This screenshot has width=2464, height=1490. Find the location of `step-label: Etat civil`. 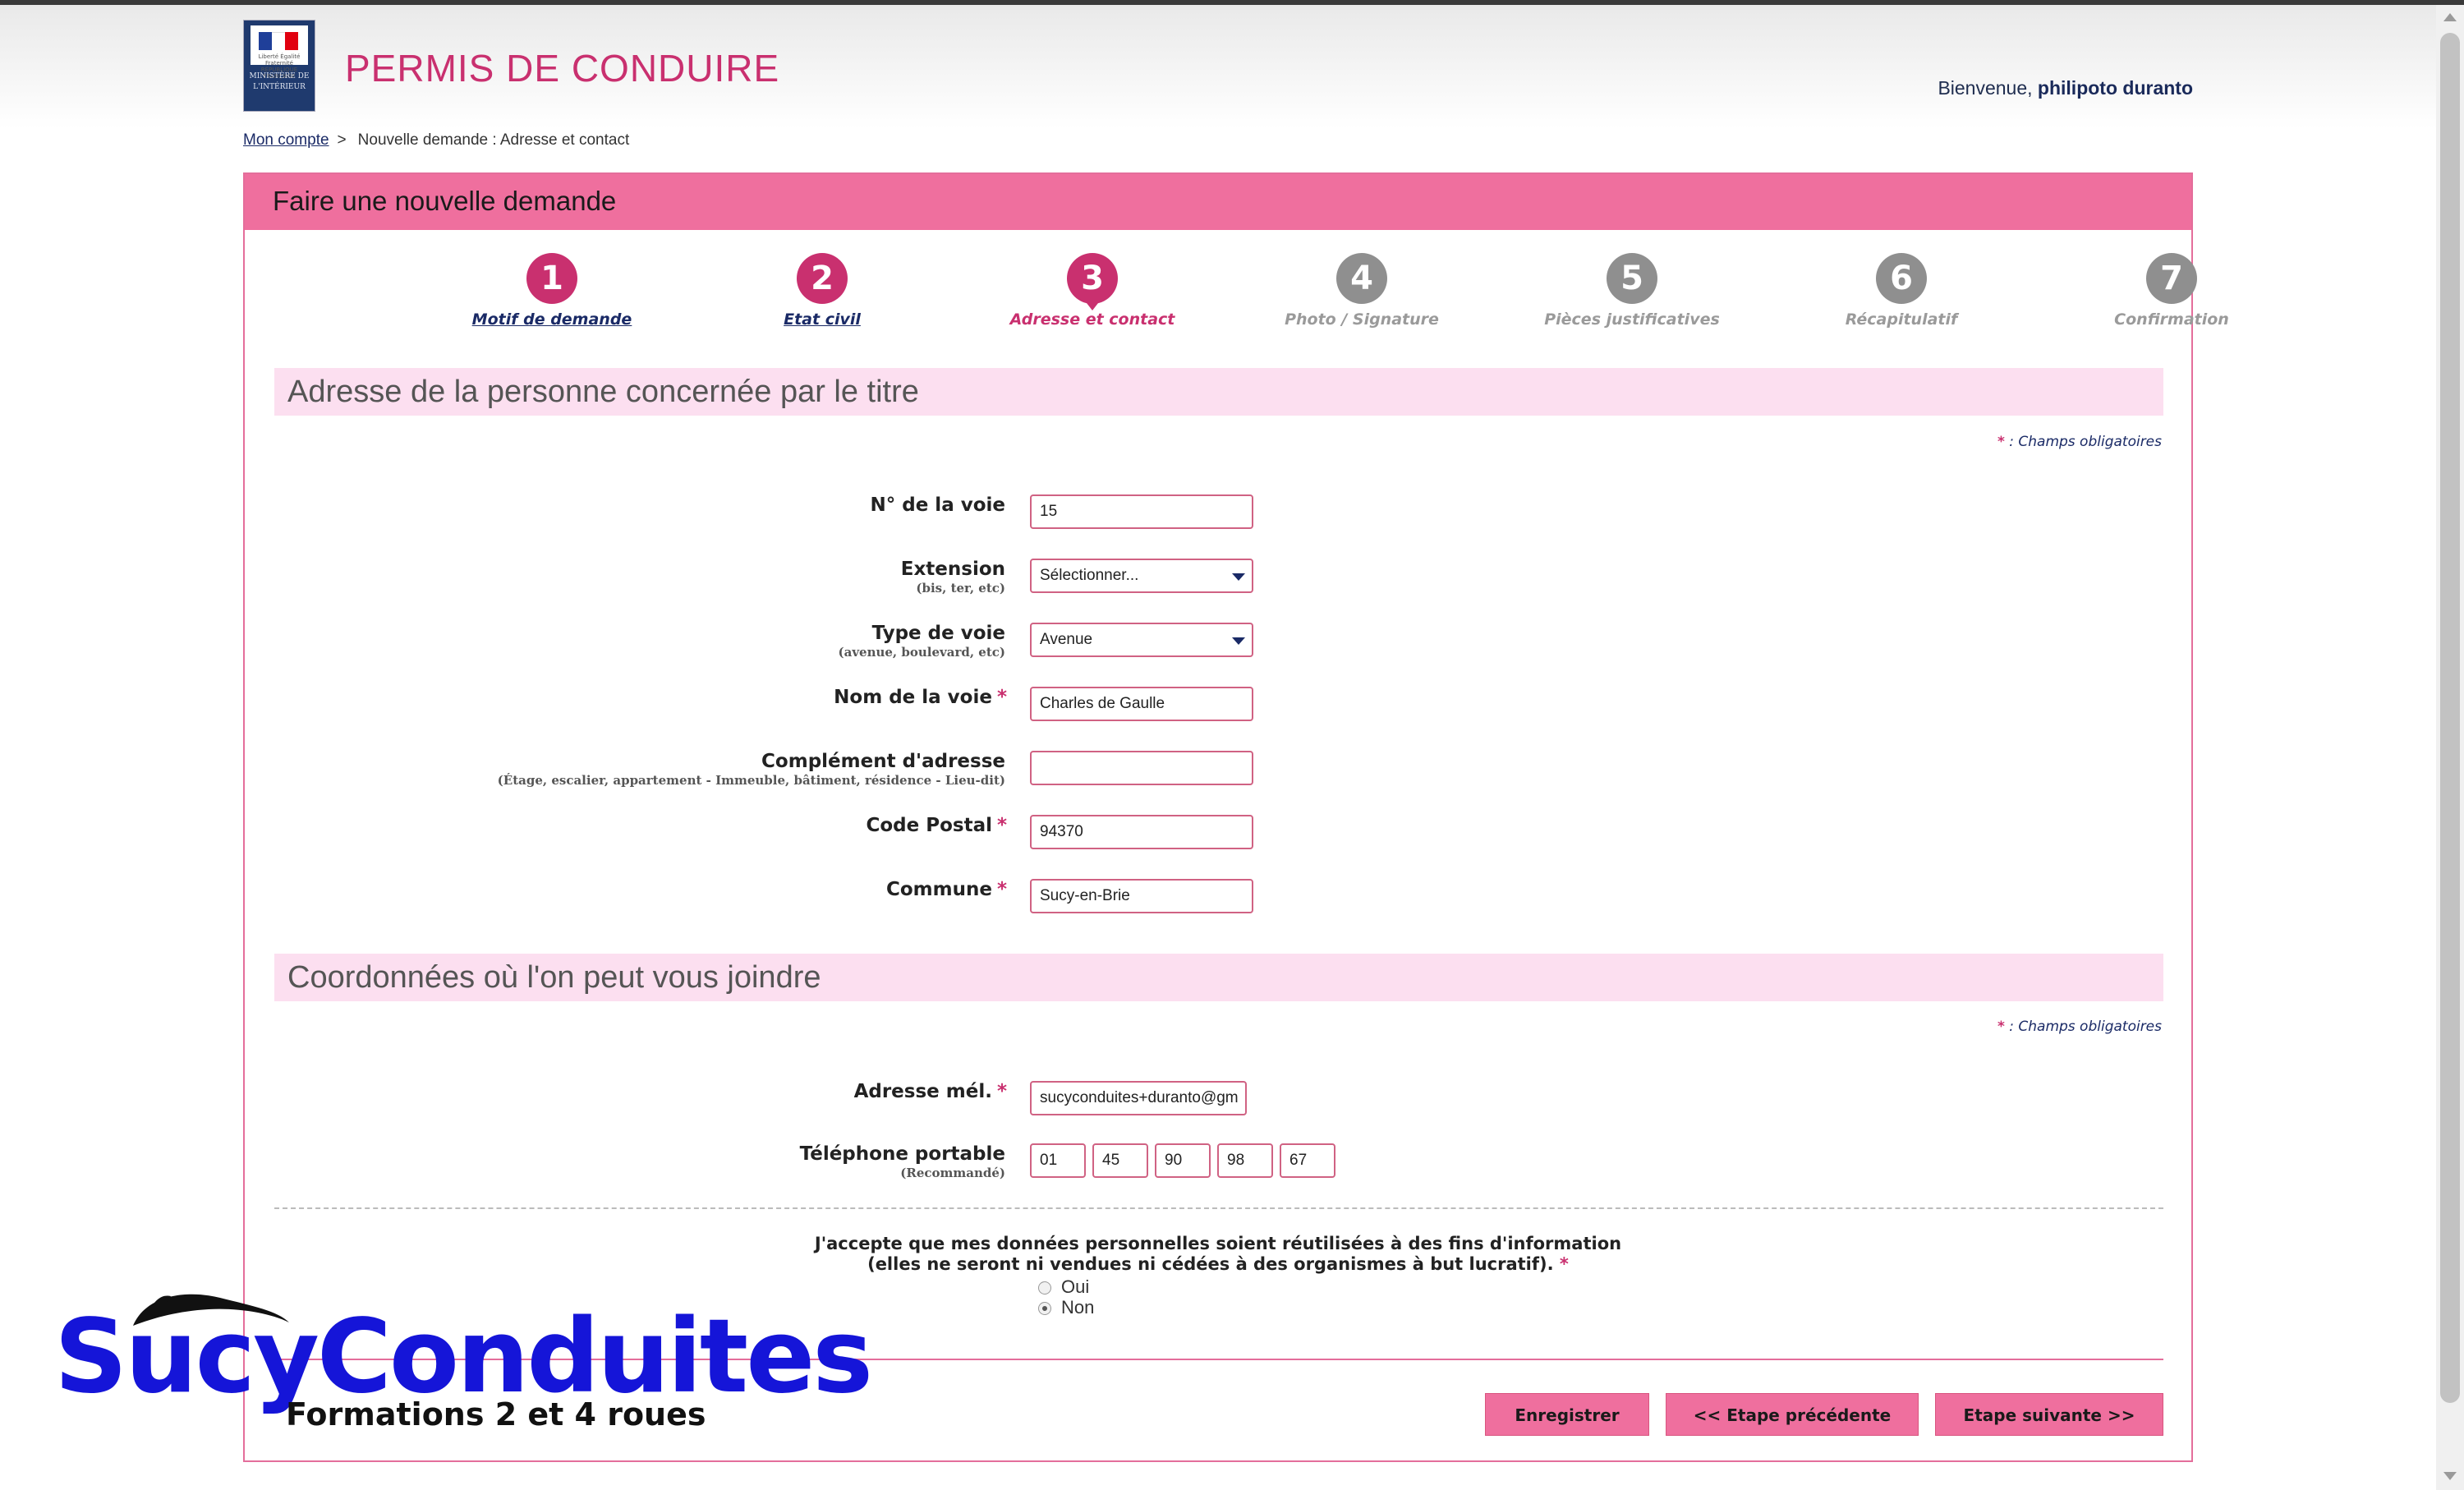

step-label: Etat civil is located at coordinates (822, 319).